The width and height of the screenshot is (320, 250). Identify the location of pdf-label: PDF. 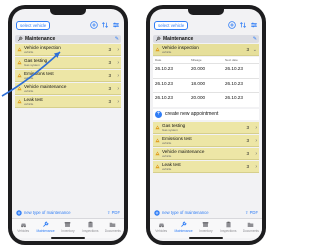
(253, 212).